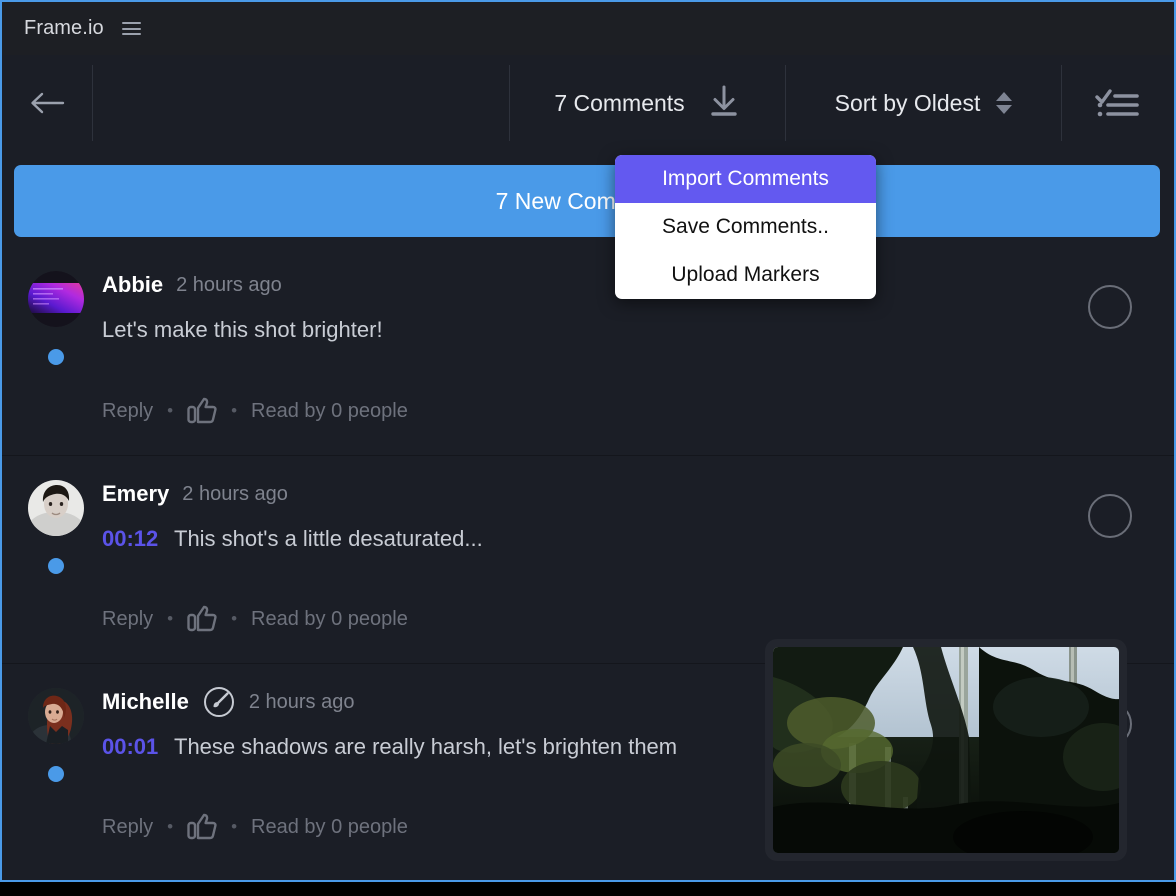 The width and height of the screenshot is (1176, 896). I want to click on download-icon, so click(724, 103).